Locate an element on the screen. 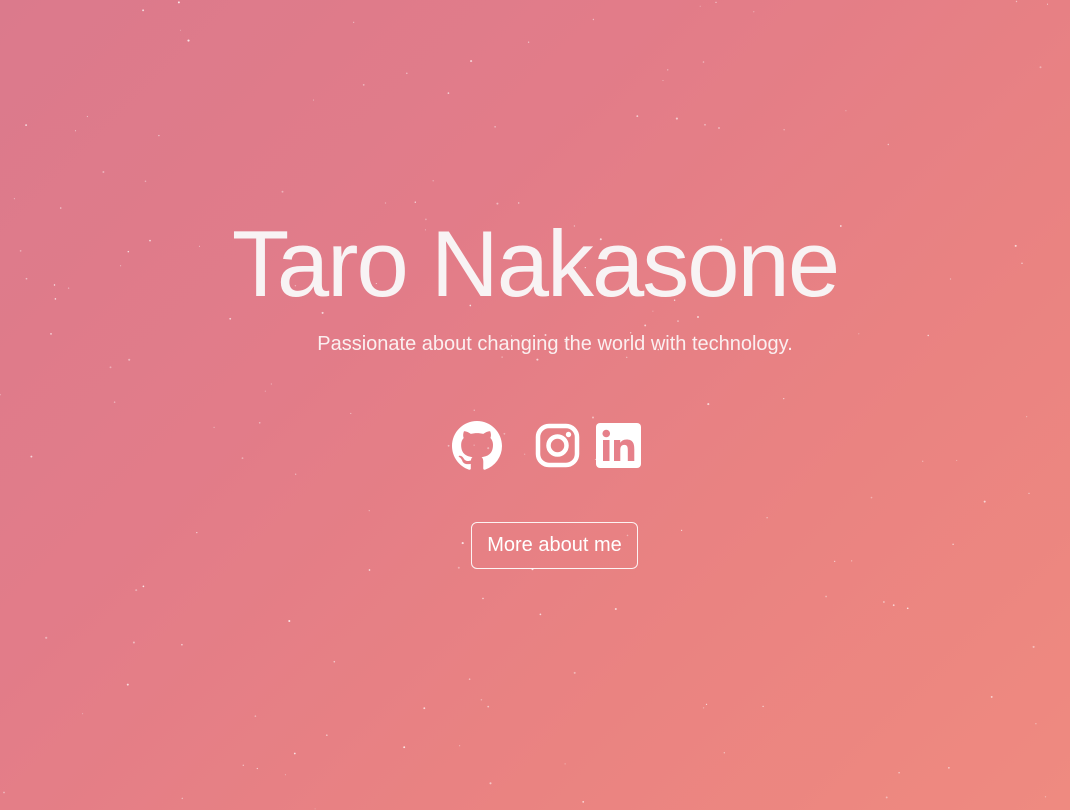  more-about-me-button: More about me is located at coordinates (554, 545).